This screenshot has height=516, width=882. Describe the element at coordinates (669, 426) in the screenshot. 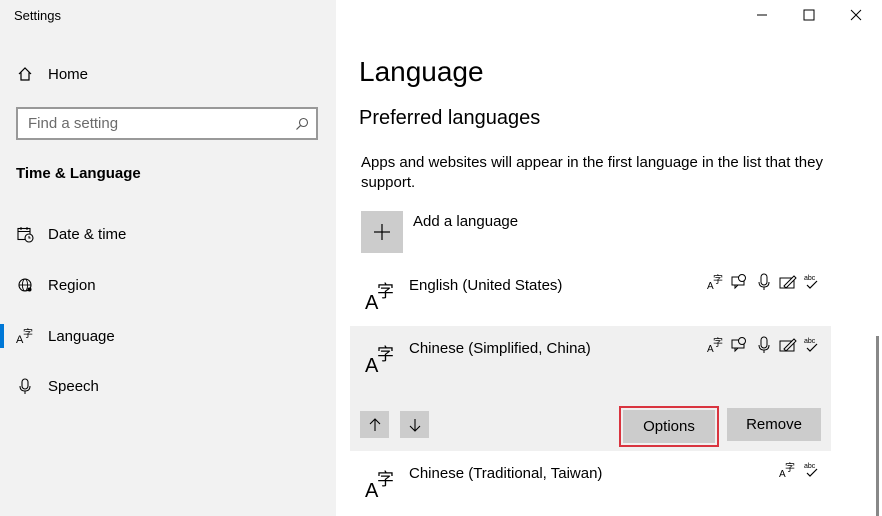

I see `options-button: Options` at that location.